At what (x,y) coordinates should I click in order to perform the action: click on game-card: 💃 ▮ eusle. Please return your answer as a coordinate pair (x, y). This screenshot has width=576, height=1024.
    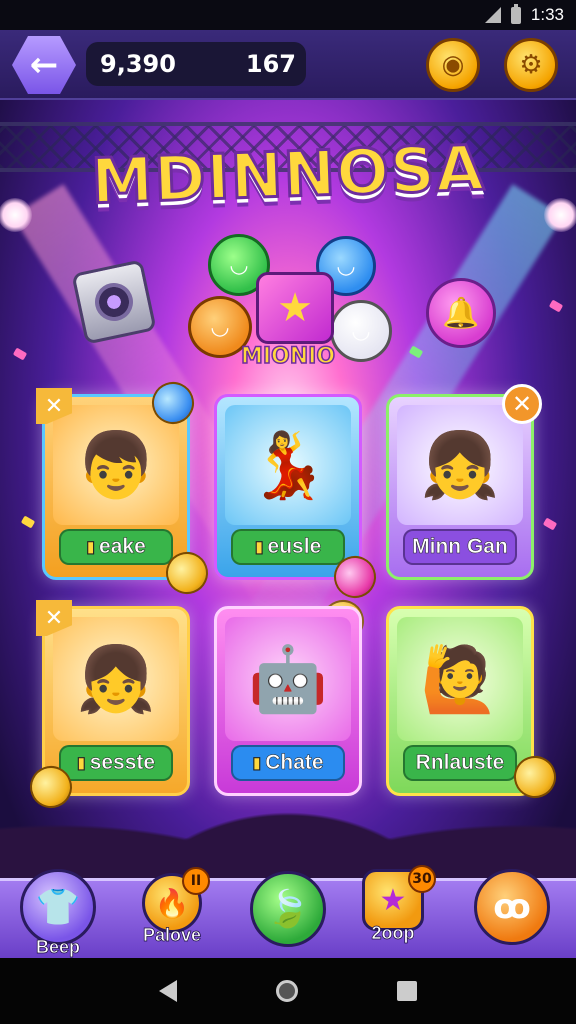
    Looking at the image, I should click on (288, 487).